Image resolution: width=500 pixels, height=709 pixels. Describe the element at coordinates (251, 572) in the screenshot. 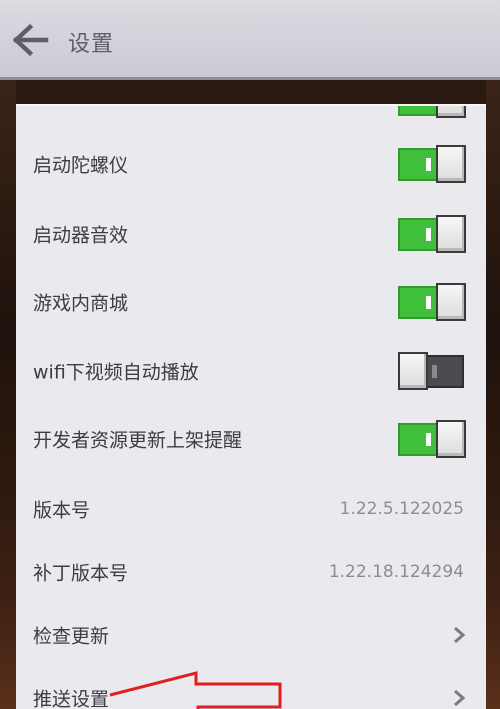

I see `setting-row-patch-version: 补丁版本号 1.22.18.124294` at that location.